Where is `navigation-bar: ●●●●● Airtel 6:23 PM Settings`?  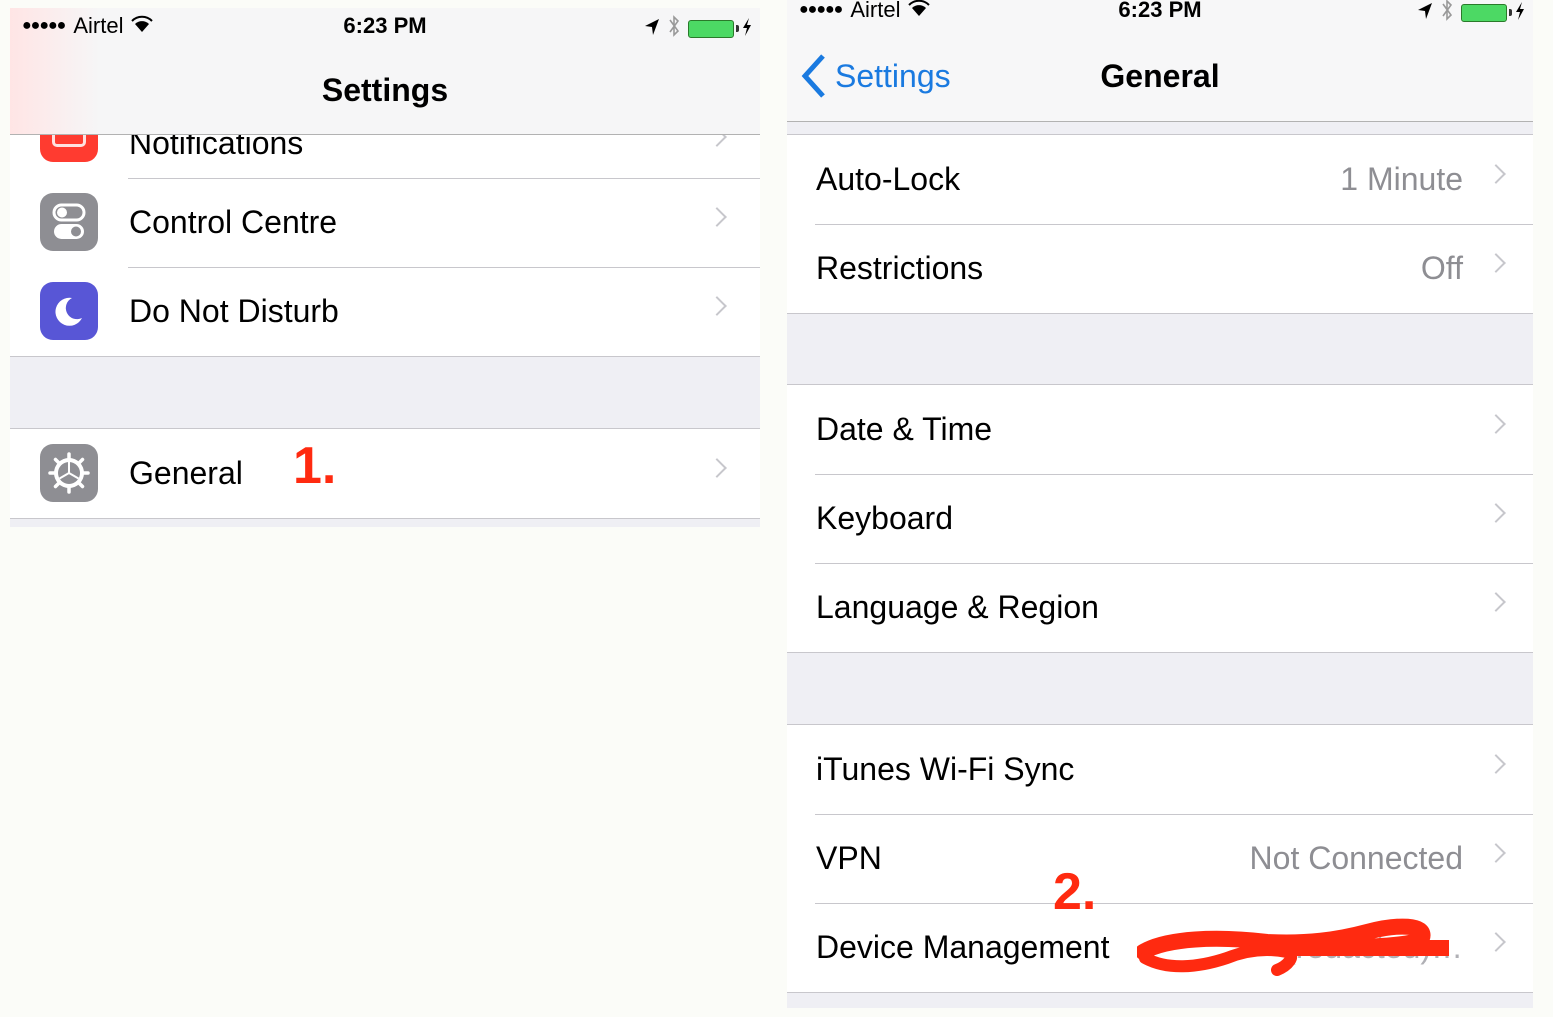 navigation-bar: ●●●●● Airtel 6:23 PM Settings is located at coordinates (385, 71).